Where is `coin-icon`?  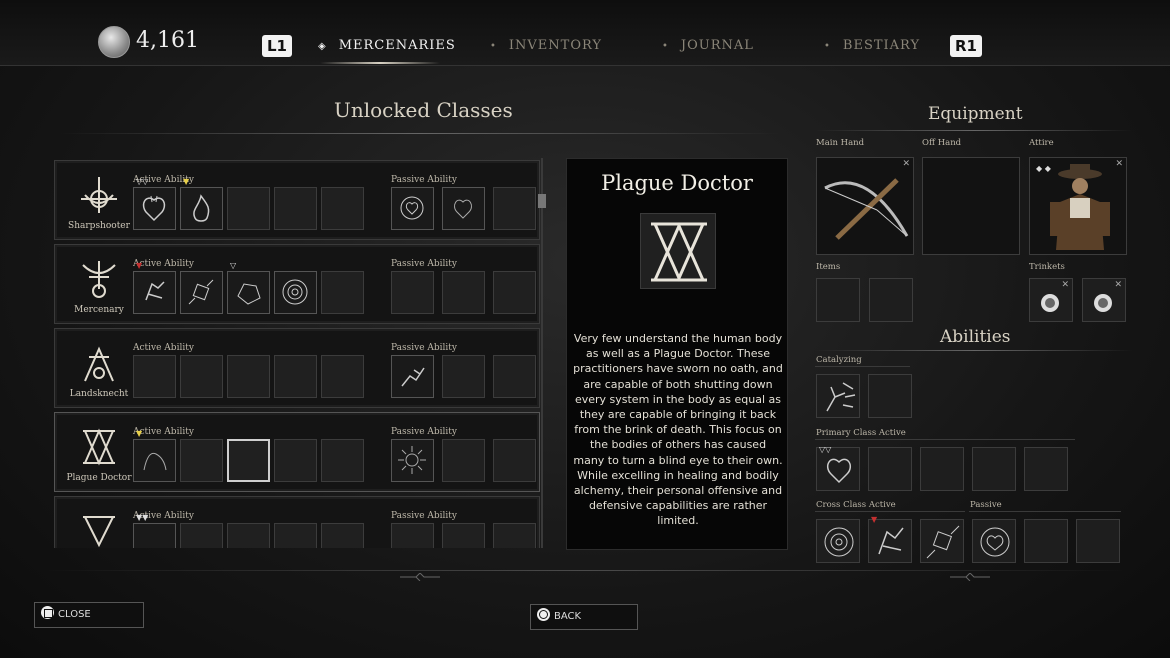 coin-icon is located at coordinates (114, 42).